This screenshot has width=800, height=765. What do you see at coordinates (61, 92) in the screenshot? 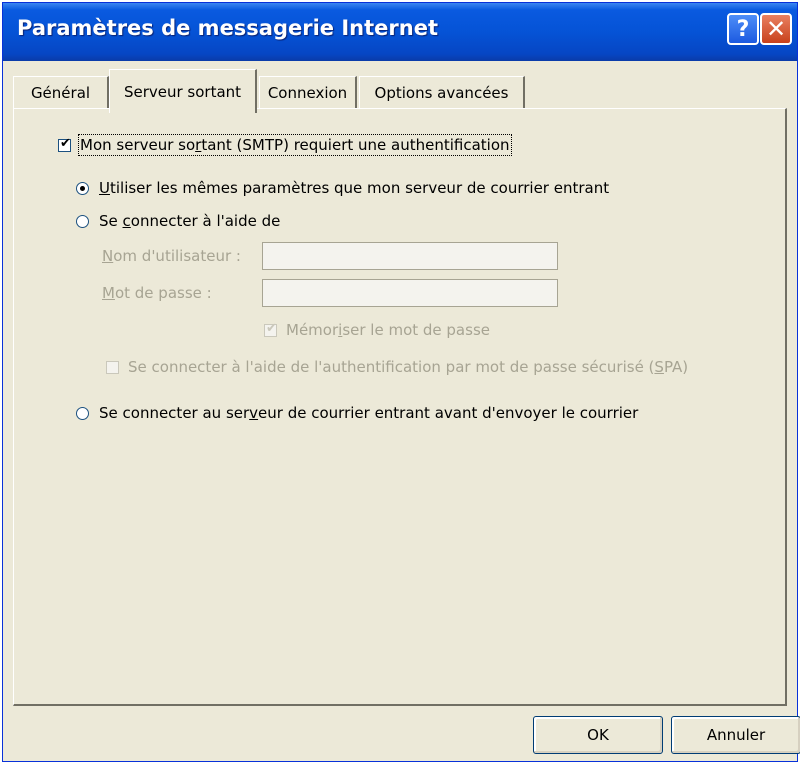
I see `tab-general: Général` at bounding box center [61, 92].